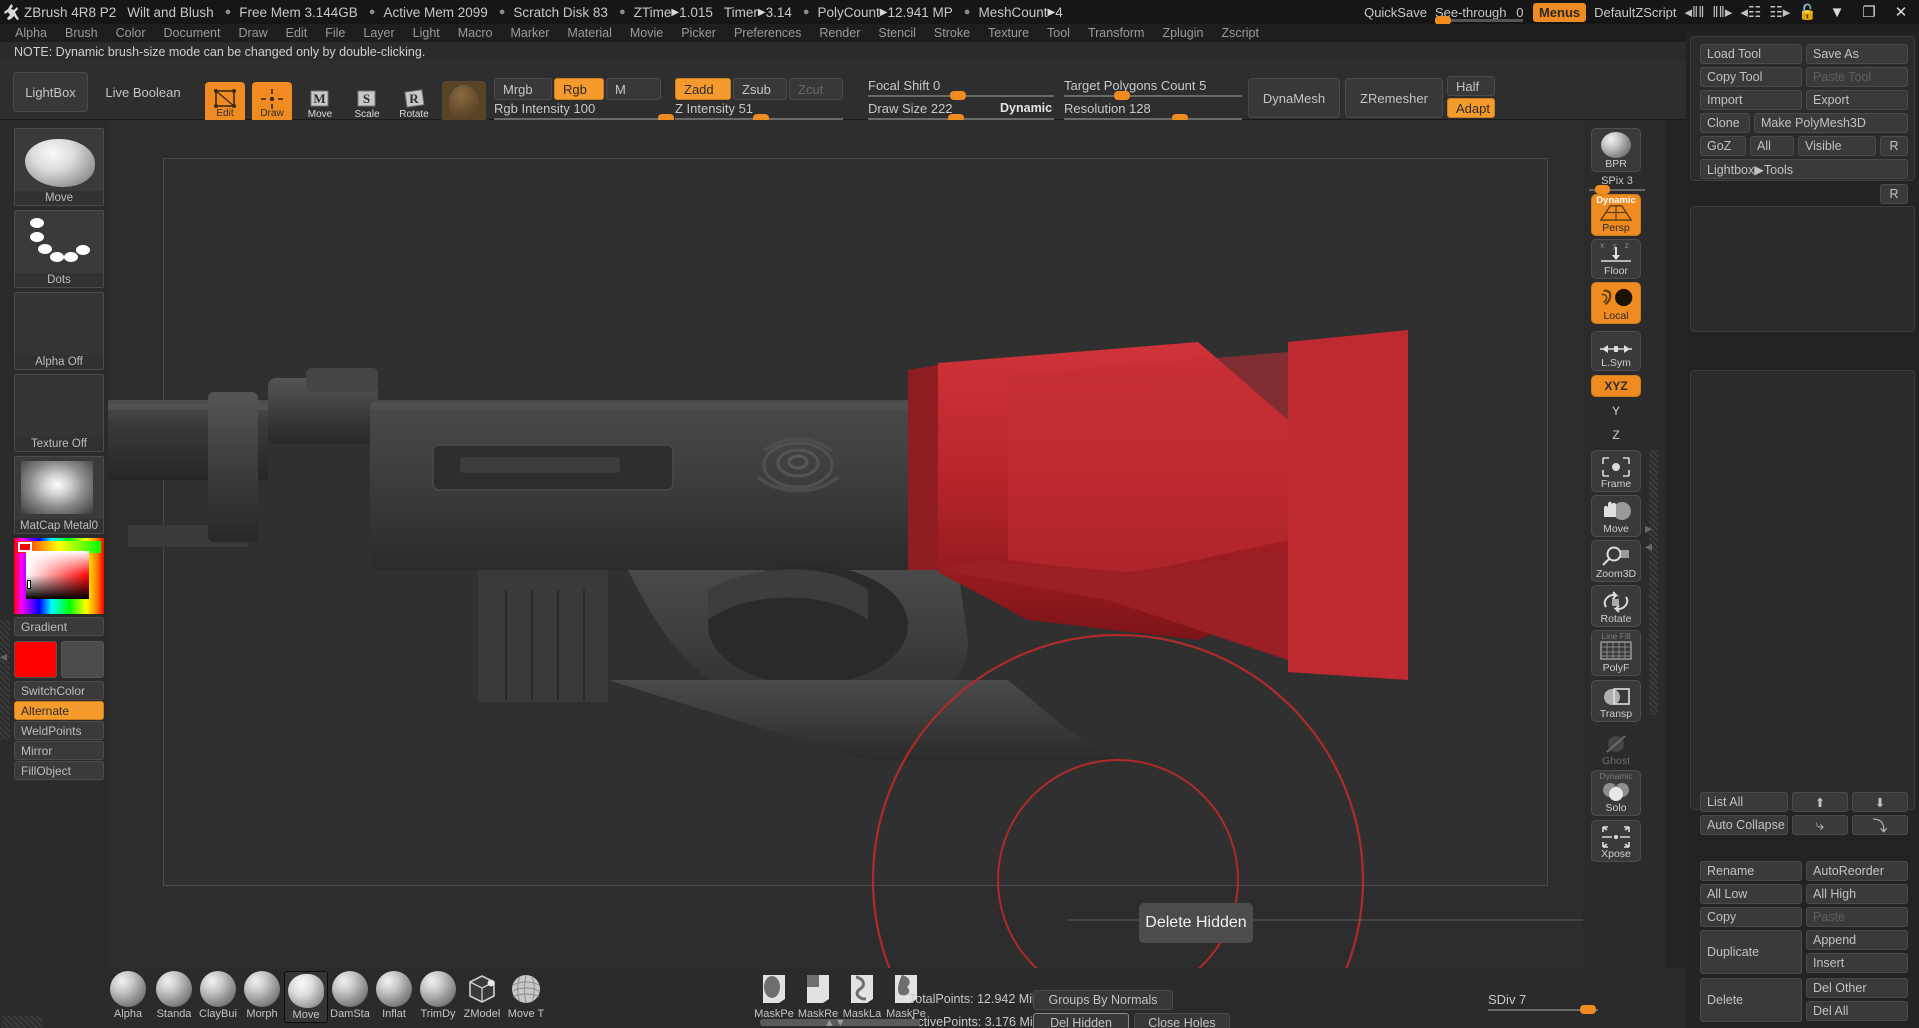  What do you see at coordinates (1857, 894) in the screenshot?
I see `all-high-button: All High` at bounding box center [1857, 894].